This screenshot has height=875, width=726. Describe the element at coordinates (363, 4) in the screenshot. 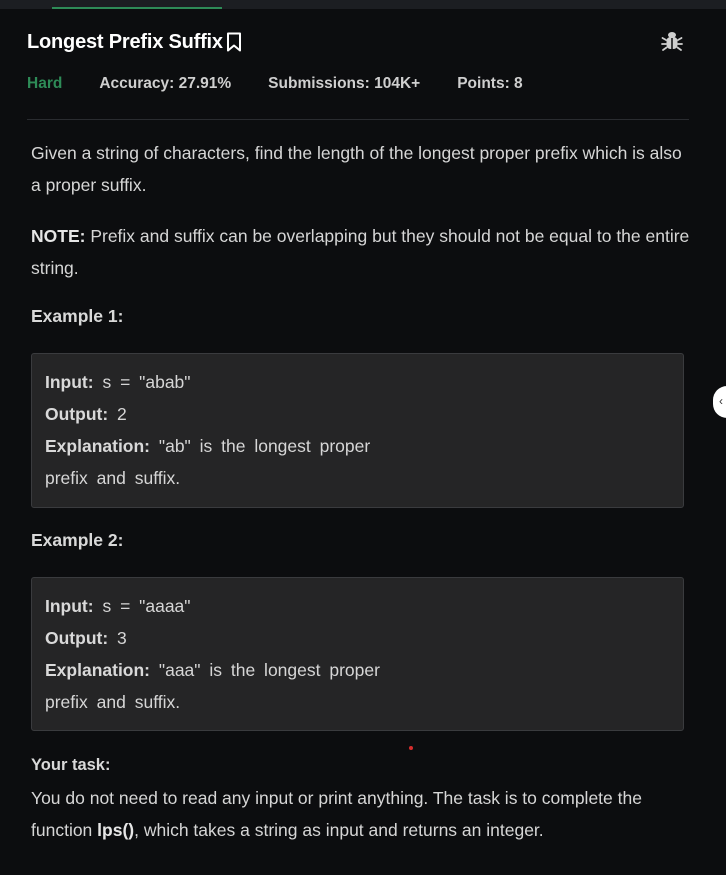

I see `top-bar` at that location.